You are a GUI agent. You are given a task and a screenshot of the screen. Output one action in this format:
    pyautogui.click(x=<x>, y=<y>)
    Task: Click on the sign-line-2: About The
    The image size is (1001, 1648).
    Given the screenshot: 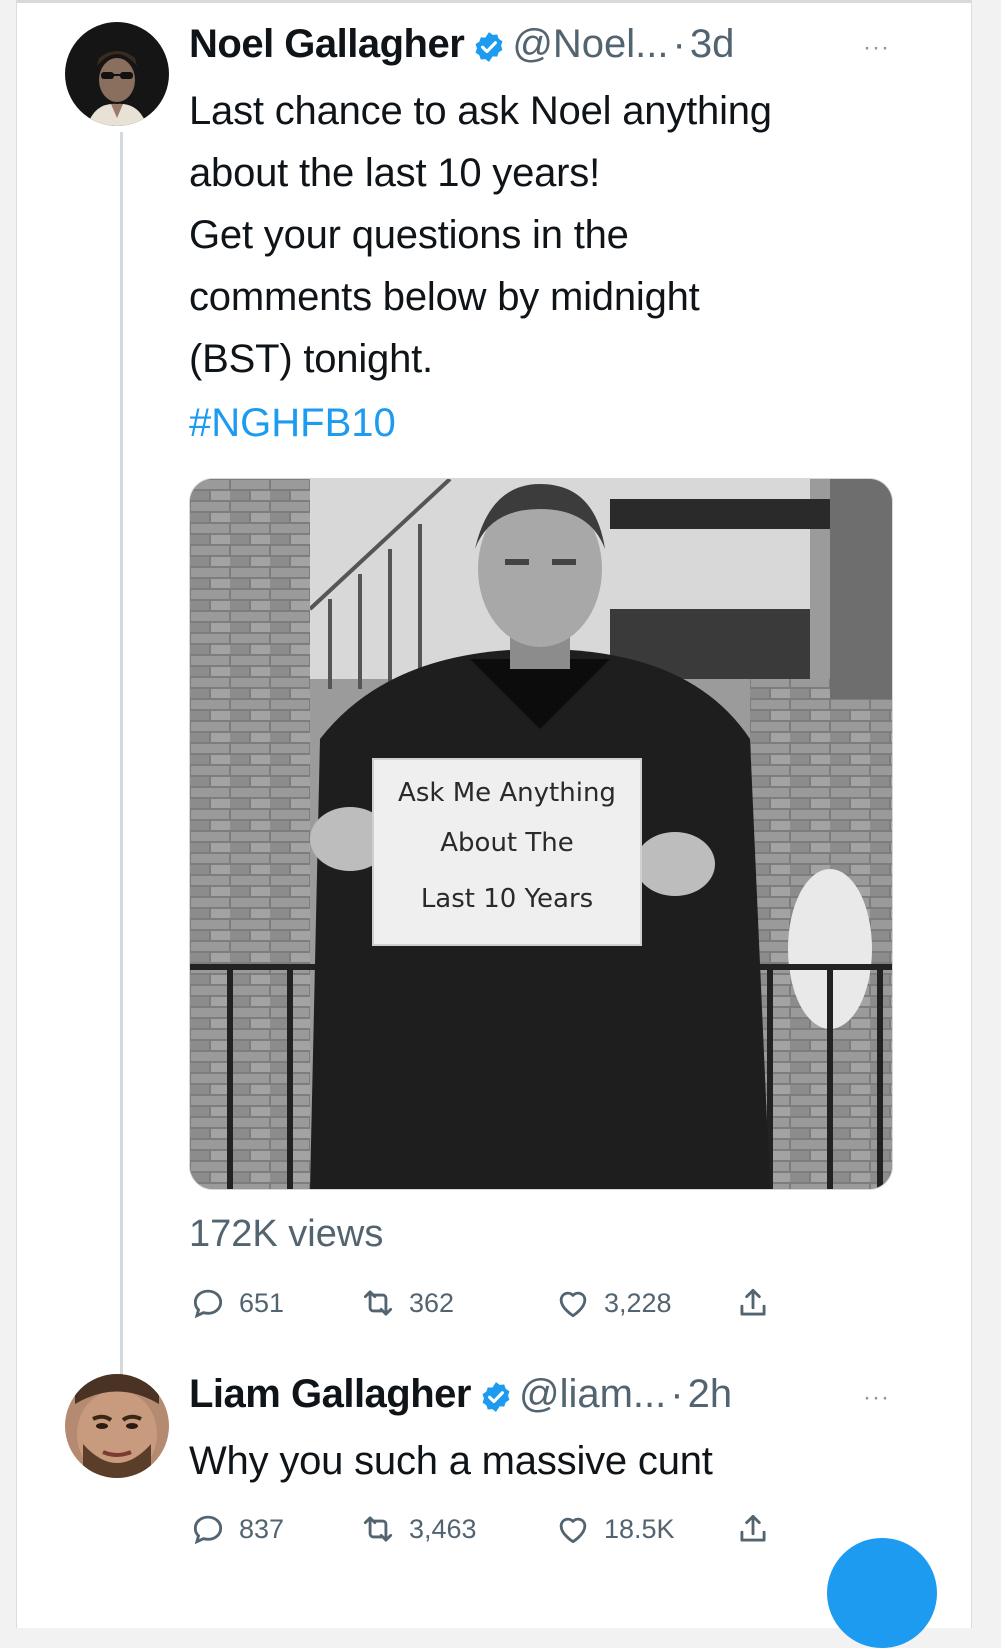 What is the action you would take?
    pyautogui.click(x=507, y=843)
    